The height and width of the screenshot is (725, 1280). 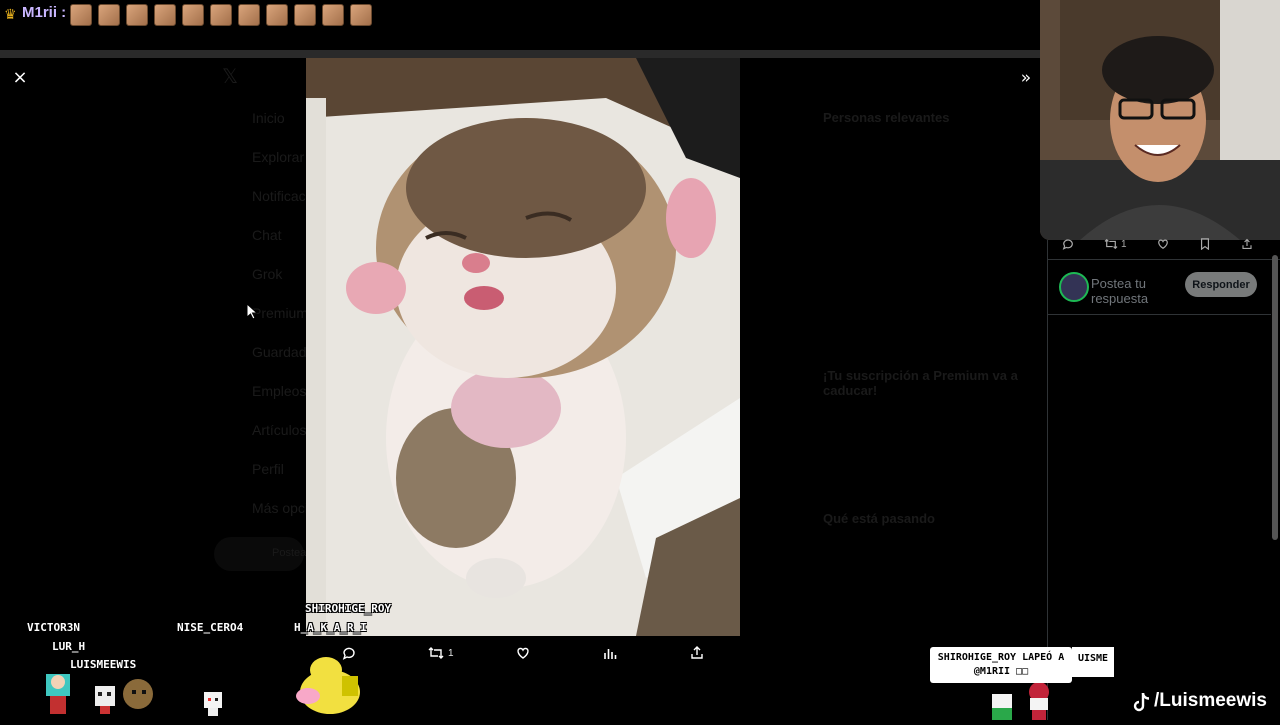 What do you see at coordinates (230, 77) in the screenshot?
I see `x-logo-icon: 𝕏` at bounding box center [230, 77].